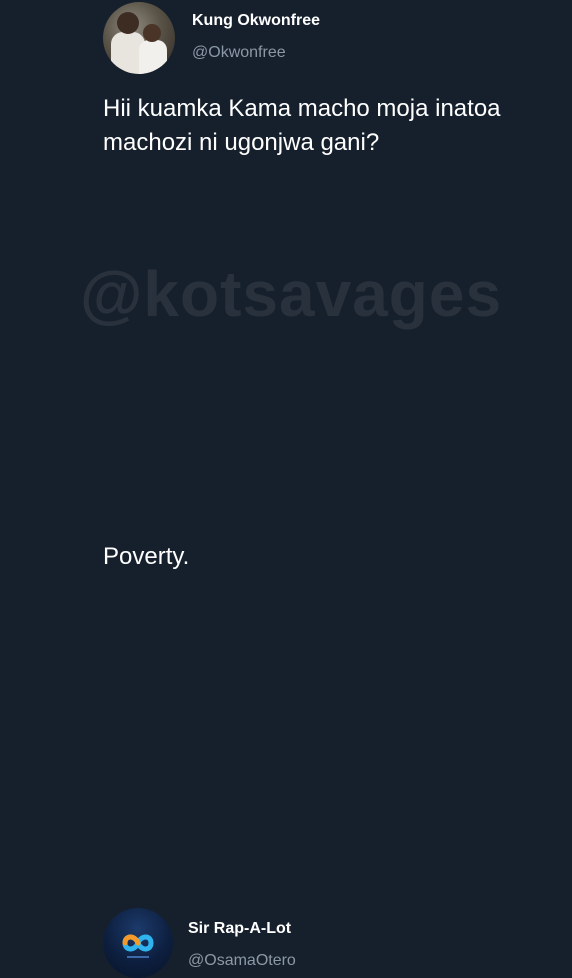  Describe the element at coordinates (138, 946) in the screenshot. I see `infinity-logo-icon` at that location.